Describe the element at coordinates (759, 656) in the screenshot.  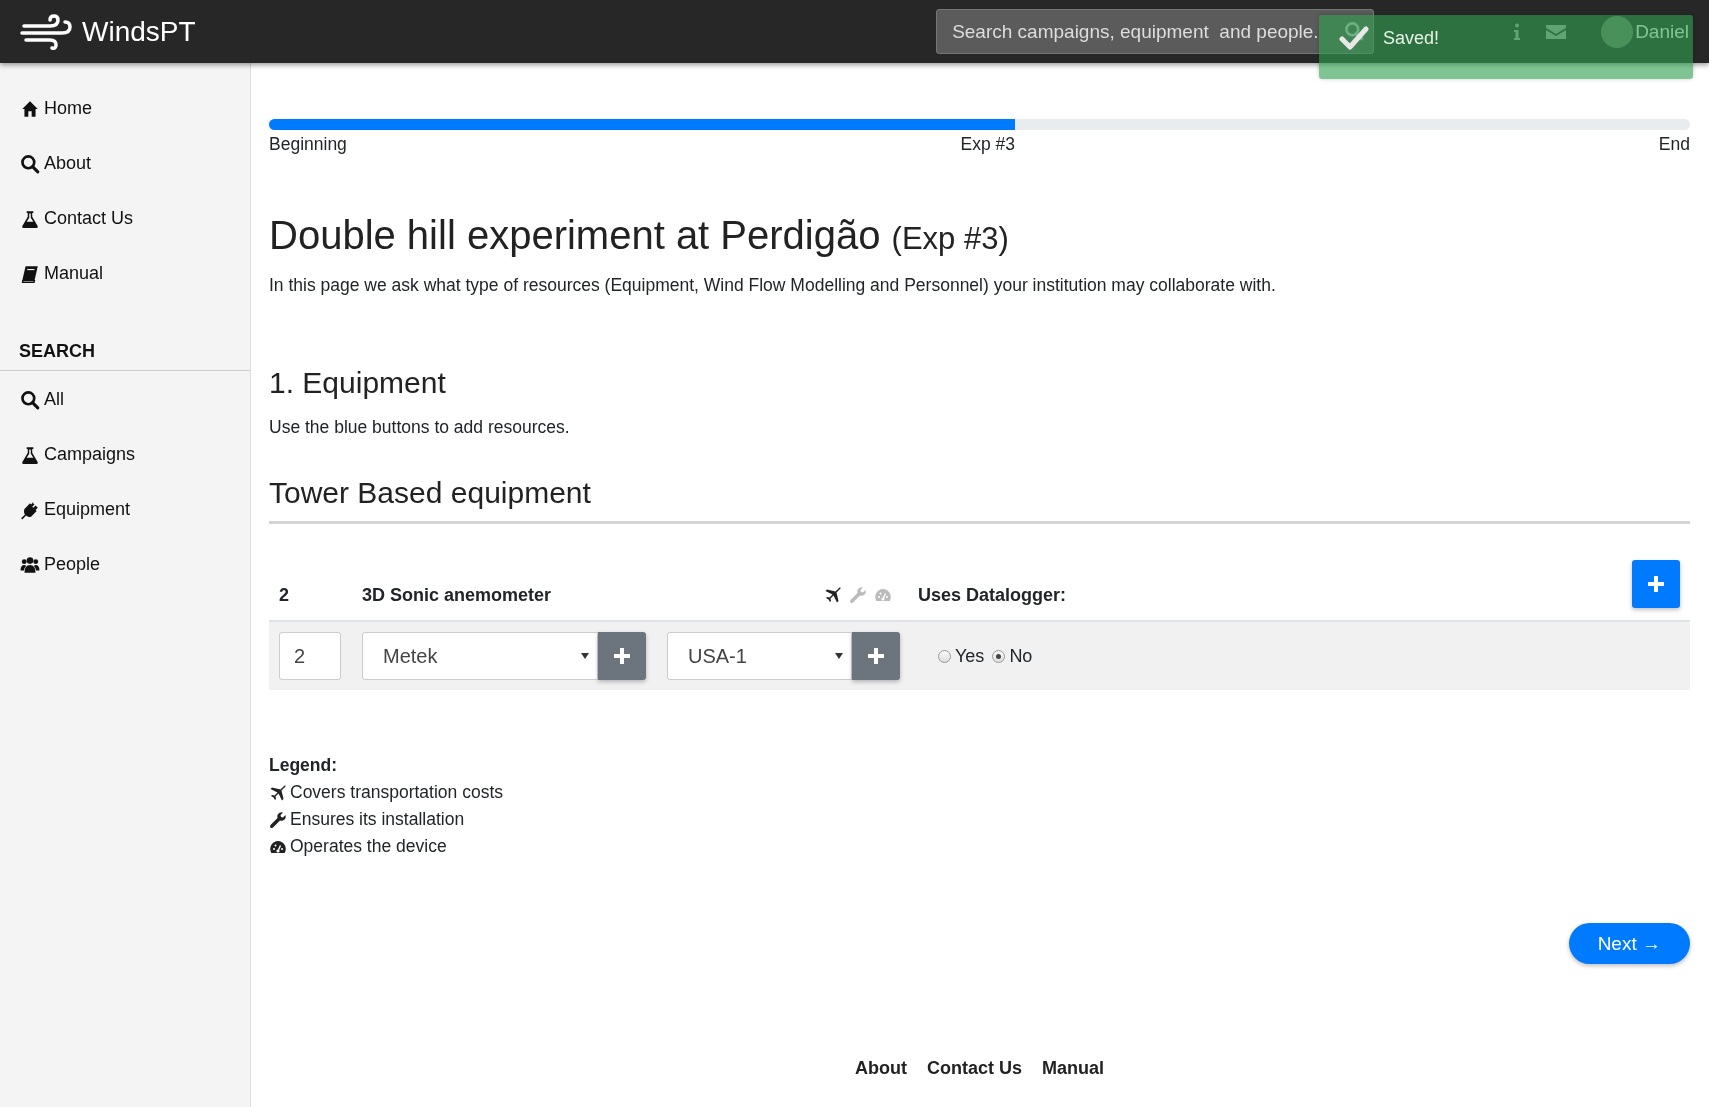
I see `model-dropdown: USA-1` at that location.